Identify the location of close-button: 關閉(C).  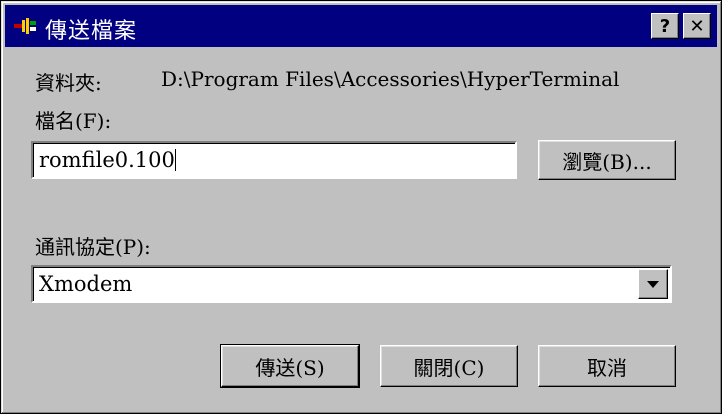
(449, 366).